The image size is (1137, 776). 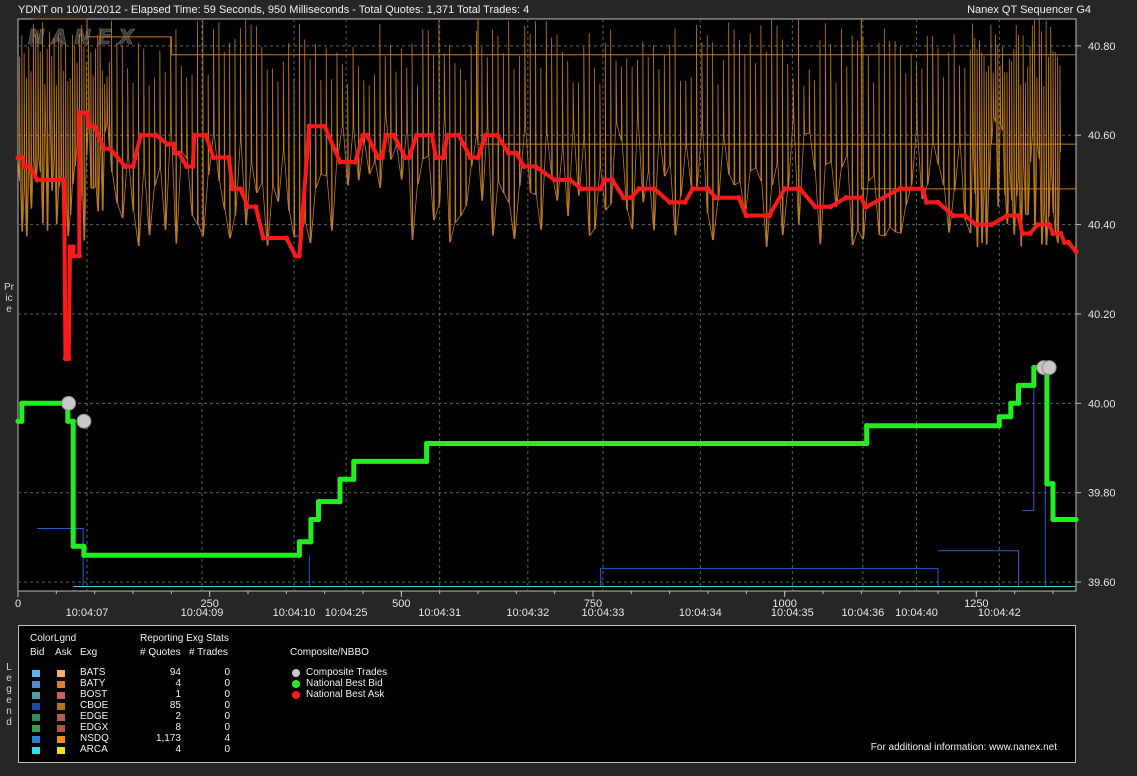 What do you see at coordinates (94, 705) in the screenshot?
I see `exchange-name: CBOE` at bounding box center [94, 705].